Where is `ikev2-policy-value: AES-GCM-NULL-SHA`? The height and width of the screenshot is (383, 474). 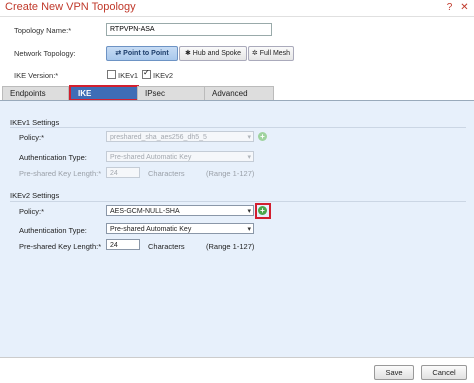
ikev2-policy-value: AES-GCM-NULL-SHA is located at coordinates (145, 211).